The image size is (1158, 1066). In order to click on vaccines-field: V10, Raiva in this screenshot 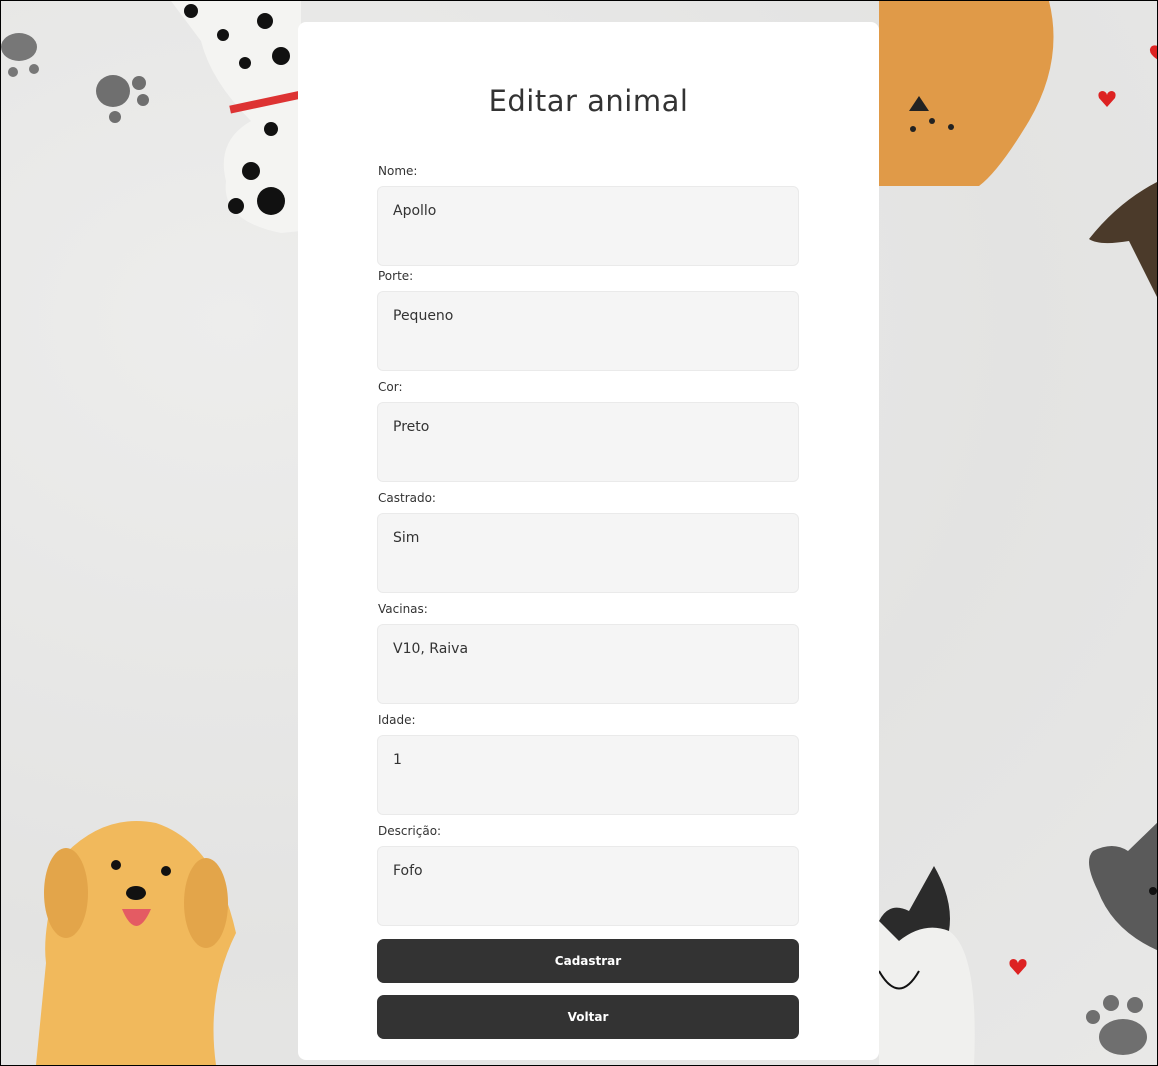, I will do `click(588, 664)`.